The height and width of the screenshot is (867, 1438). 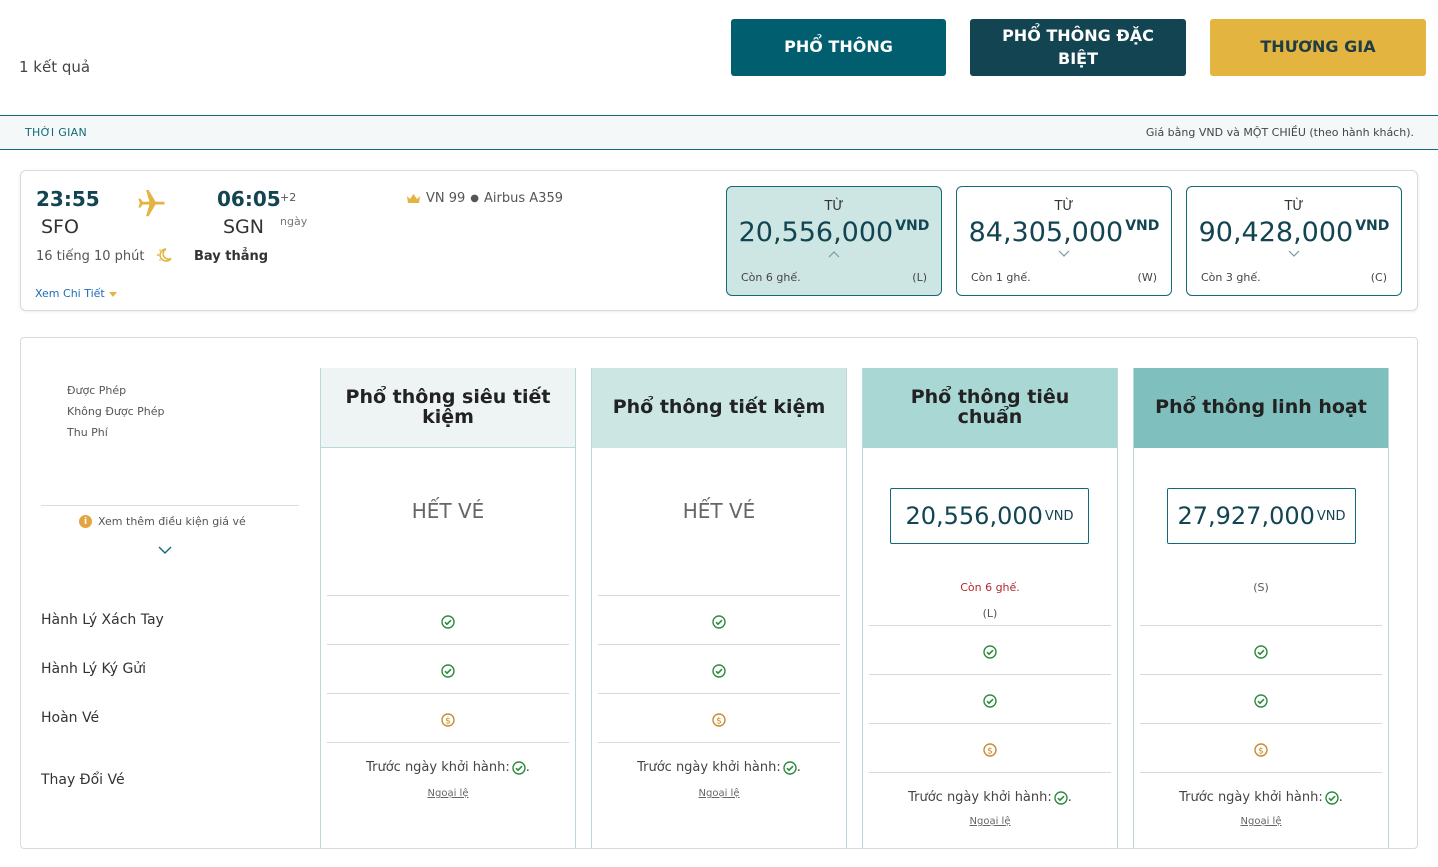 I want to click on more-conditions-link: i Xem thêm điều kiện giá vé, so click(x=162, y=521).